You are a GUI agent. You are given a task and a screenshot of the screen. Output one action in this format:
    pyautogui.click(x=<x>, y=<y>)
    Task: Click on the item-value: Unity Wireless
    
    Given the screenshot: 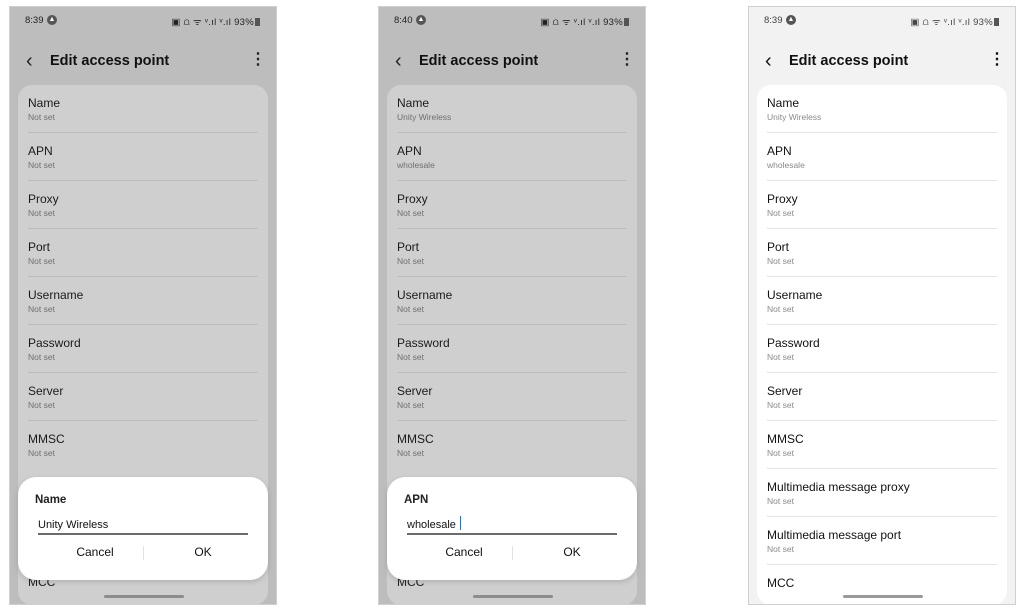 What is the action you would take?
    pyautogui.click(x=424, y=117)
    